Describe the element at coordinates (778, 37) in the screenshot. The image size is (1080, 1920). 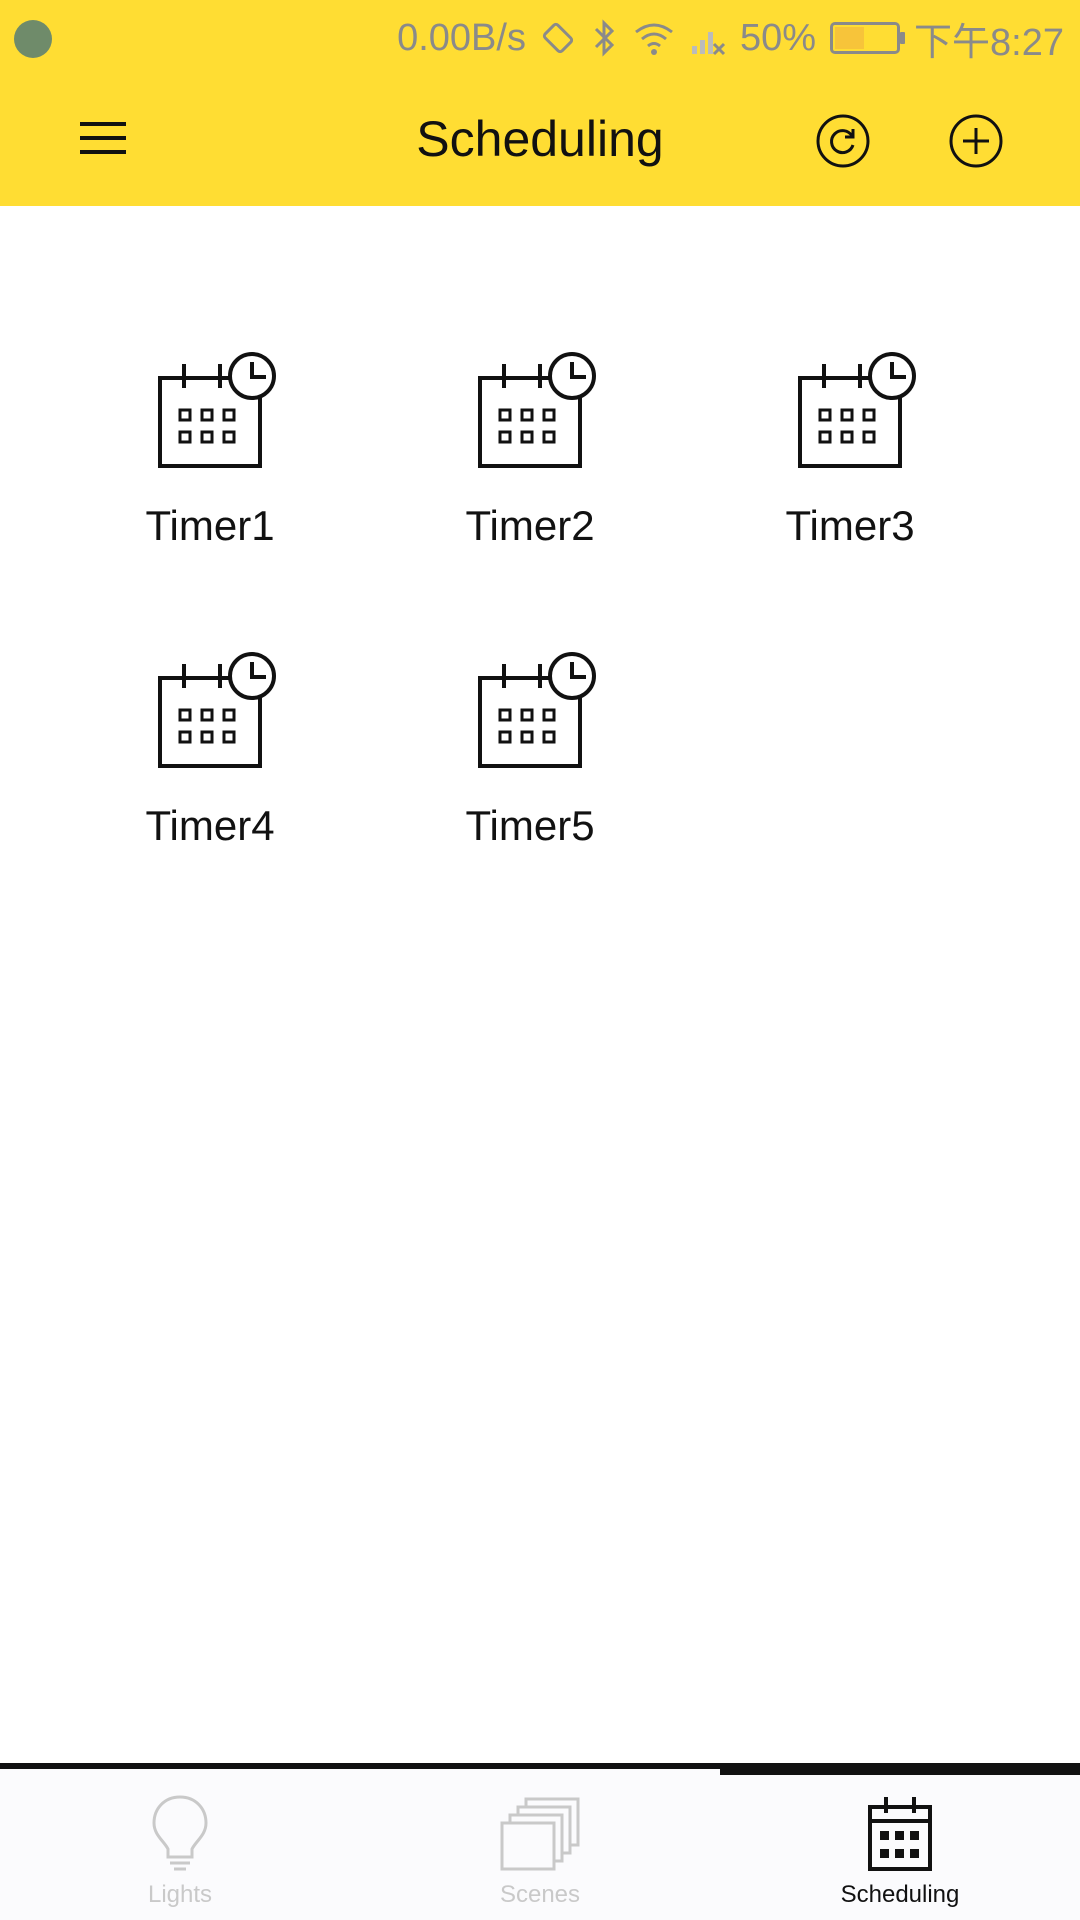
I see `battery-percent: 50%` at that location.